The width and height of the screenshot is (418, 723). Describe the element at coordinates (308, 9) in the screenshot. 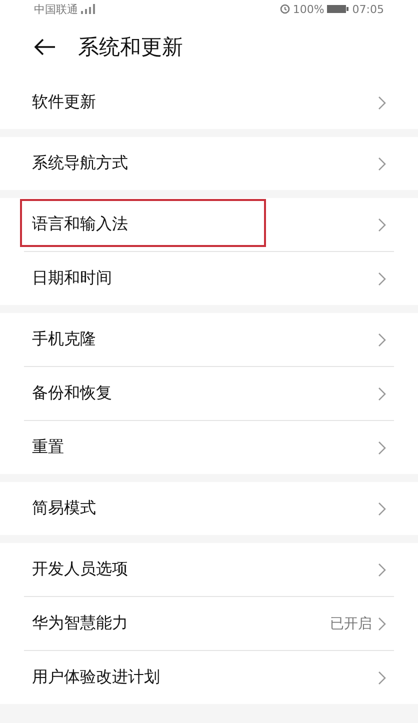

I see `battery-percent: 100%` at that location.